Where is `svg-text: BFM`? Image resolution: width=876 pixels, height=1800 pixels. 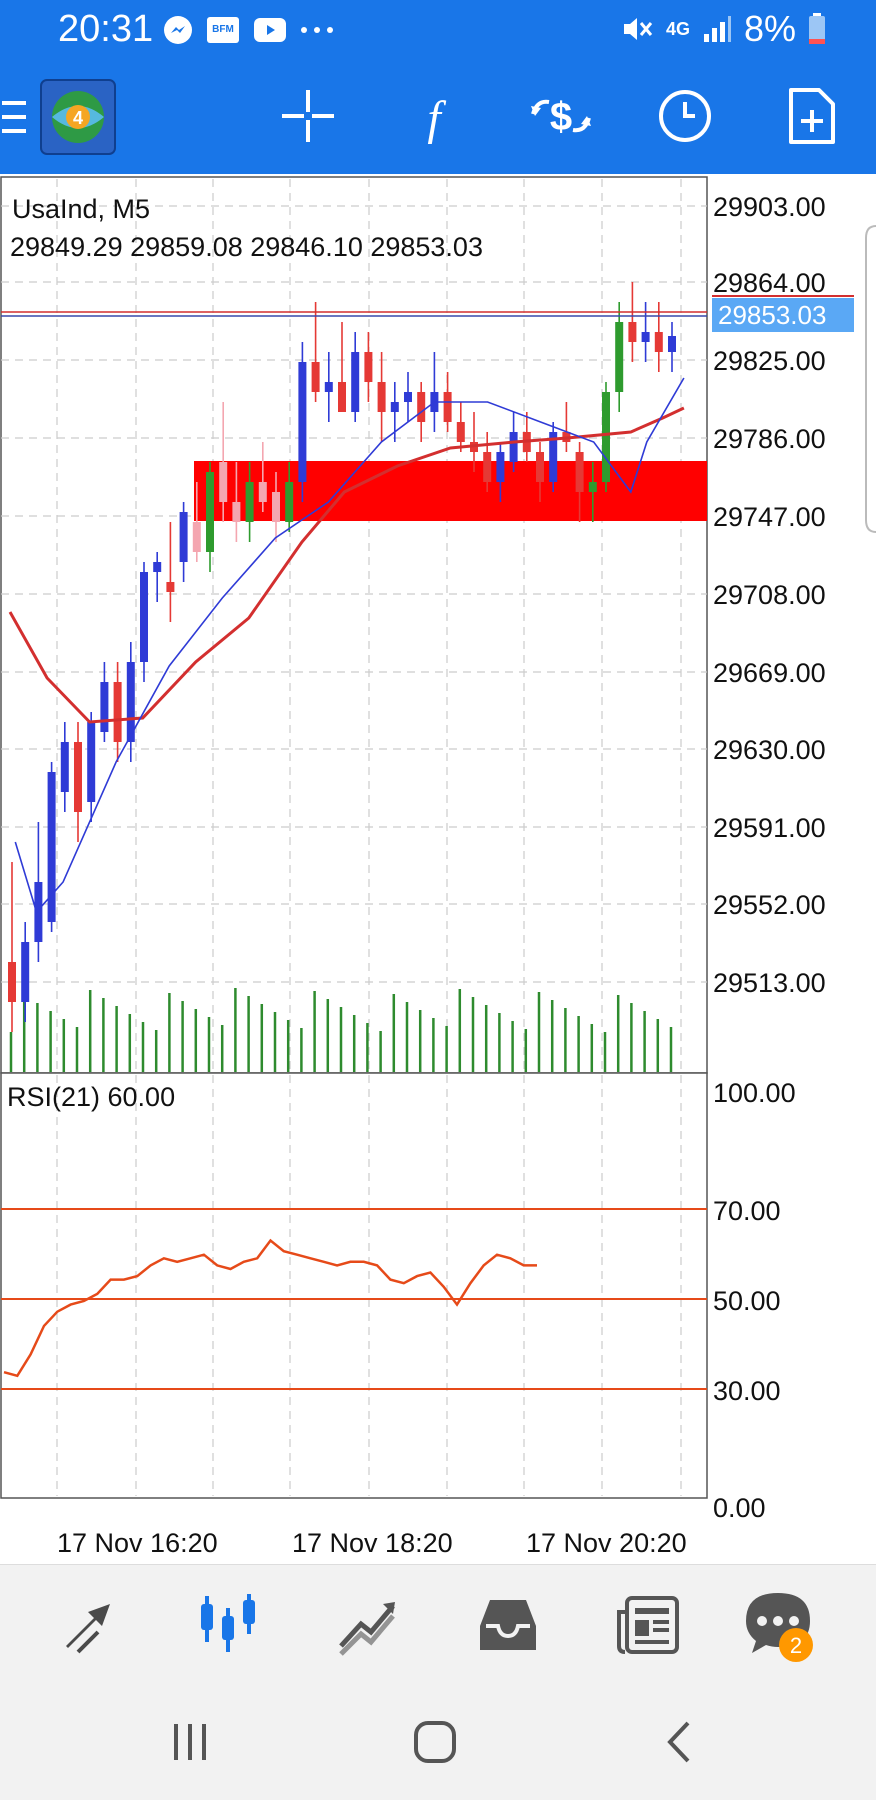 svg-text: BFM is located at coordinates (223, 29).